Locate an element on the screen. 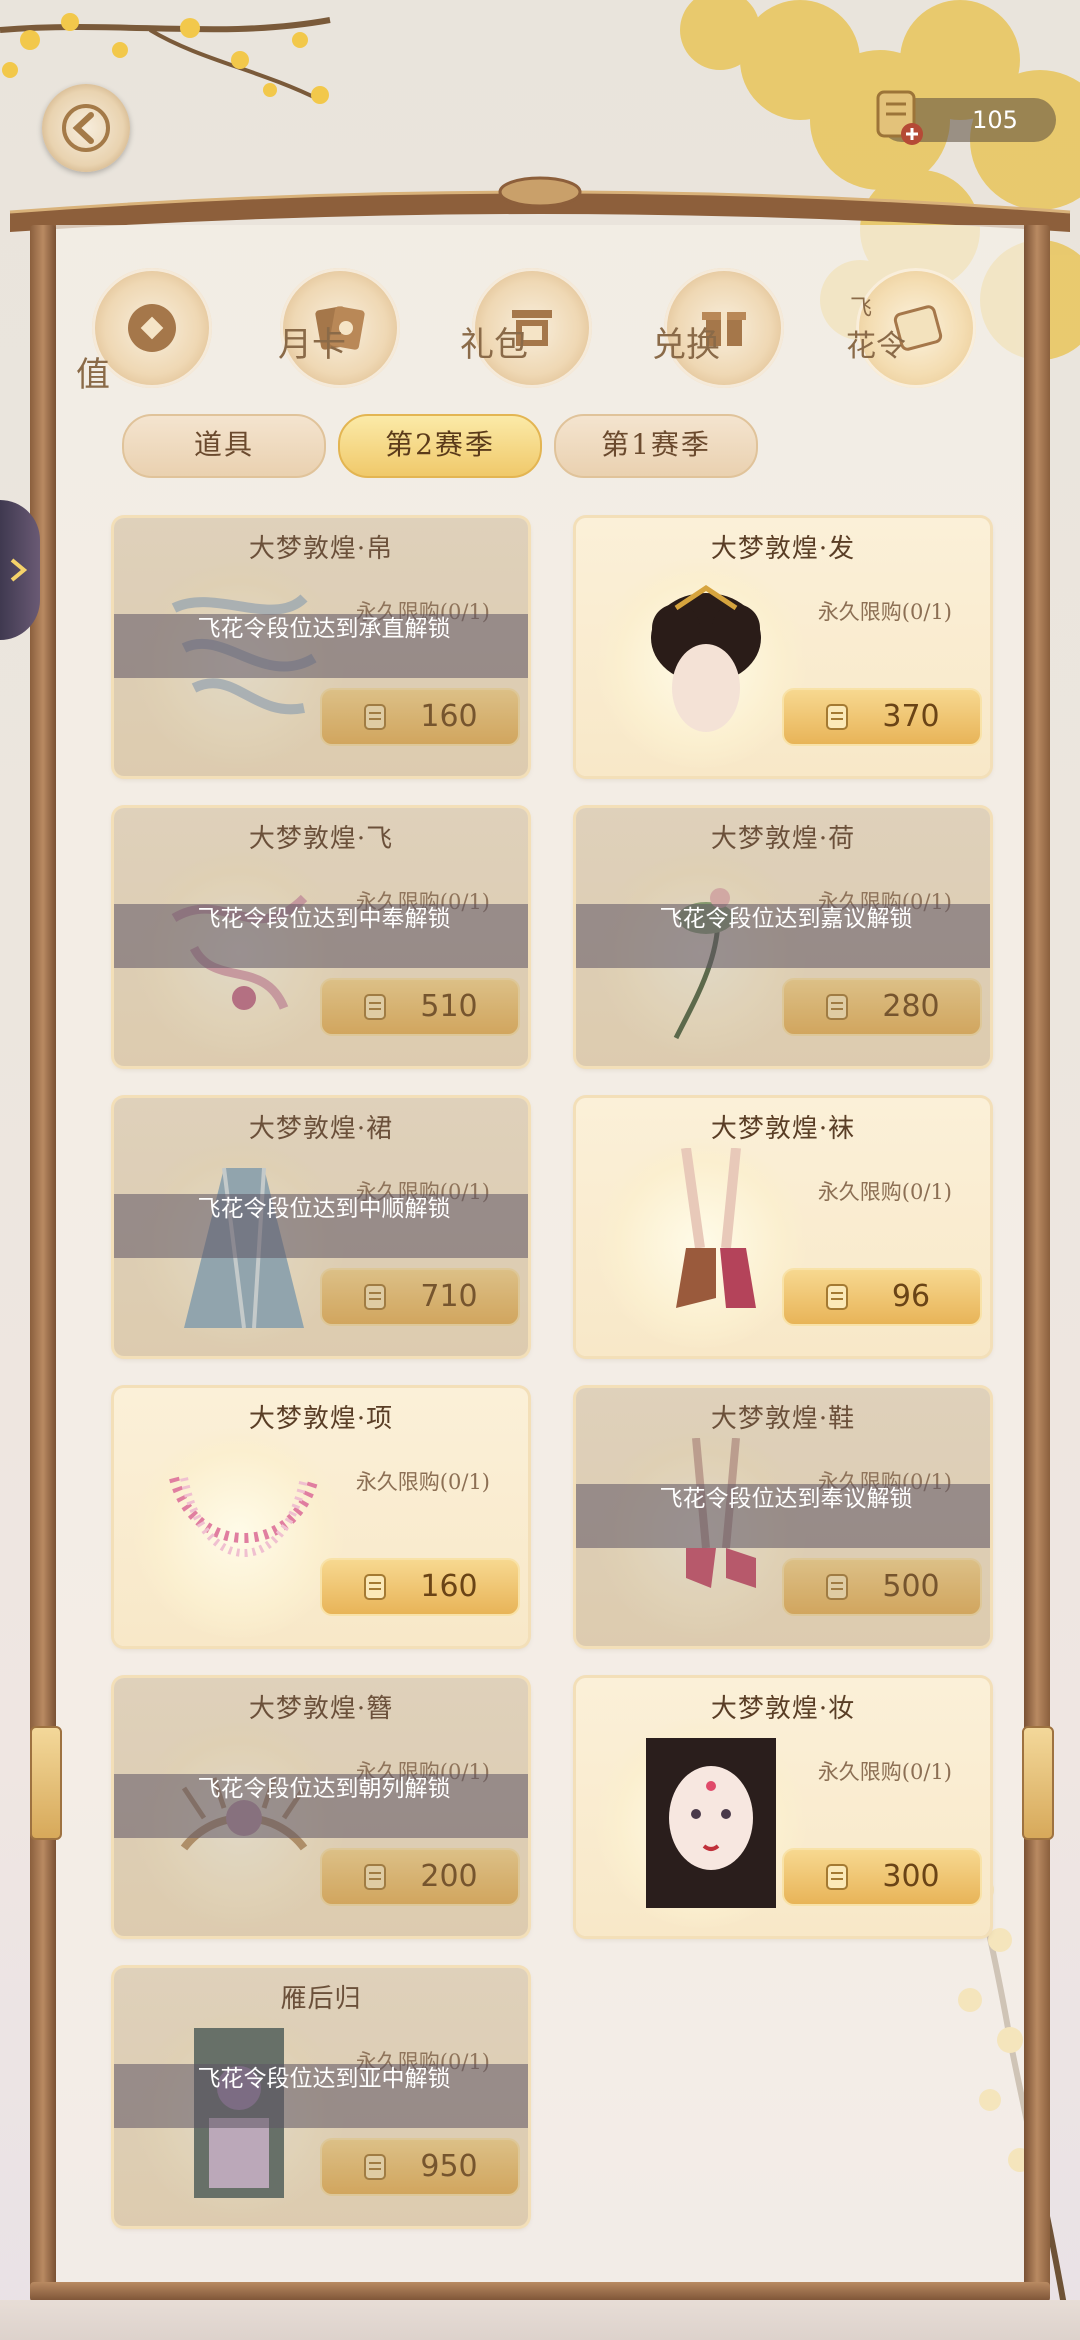 Image resolution: width=1080 pixels, height=2340 pixels. item-title: 大梦敦煌·妆 is located at coordinates (783, 1709).